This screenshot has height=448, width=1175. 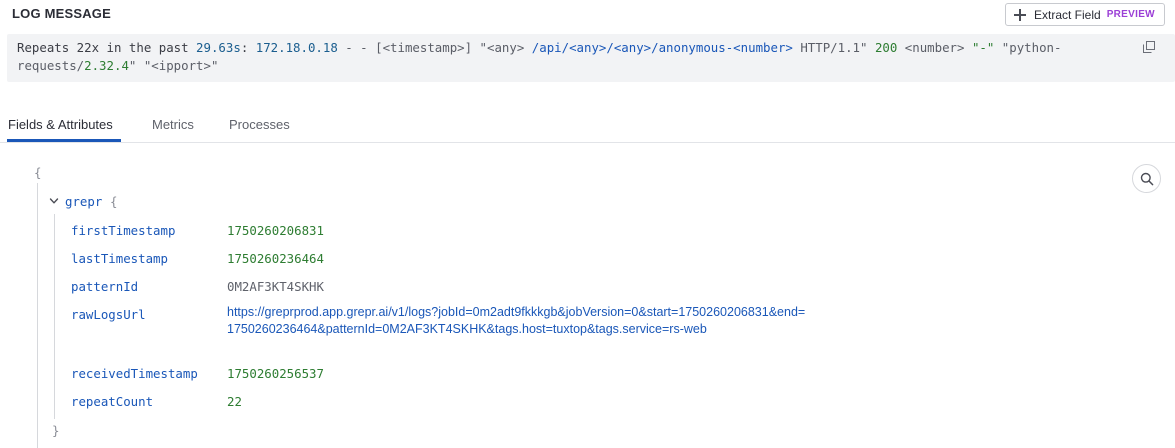 What do you see at coordinates (108, 314) in the screenshot?
I see `field-key: rawLogsUrl` at bounding box center [108, 314].